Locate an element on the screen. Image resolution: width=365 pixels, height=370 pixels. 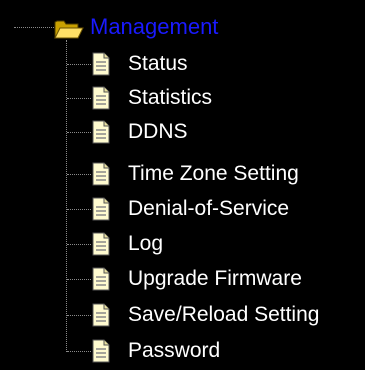
tree-item-password: Password is located at coordinates (182, 351).